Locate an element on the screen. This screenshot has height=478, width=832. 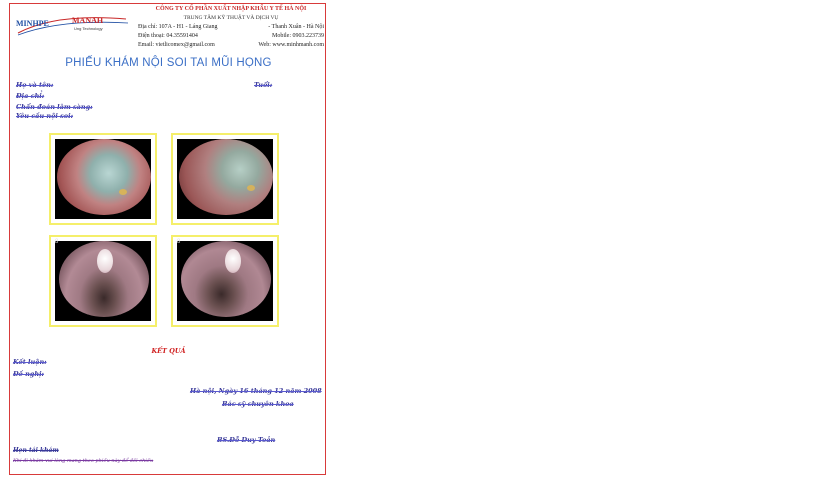
endoscopy-image-4: 8 is located at coordinates (225, 281).